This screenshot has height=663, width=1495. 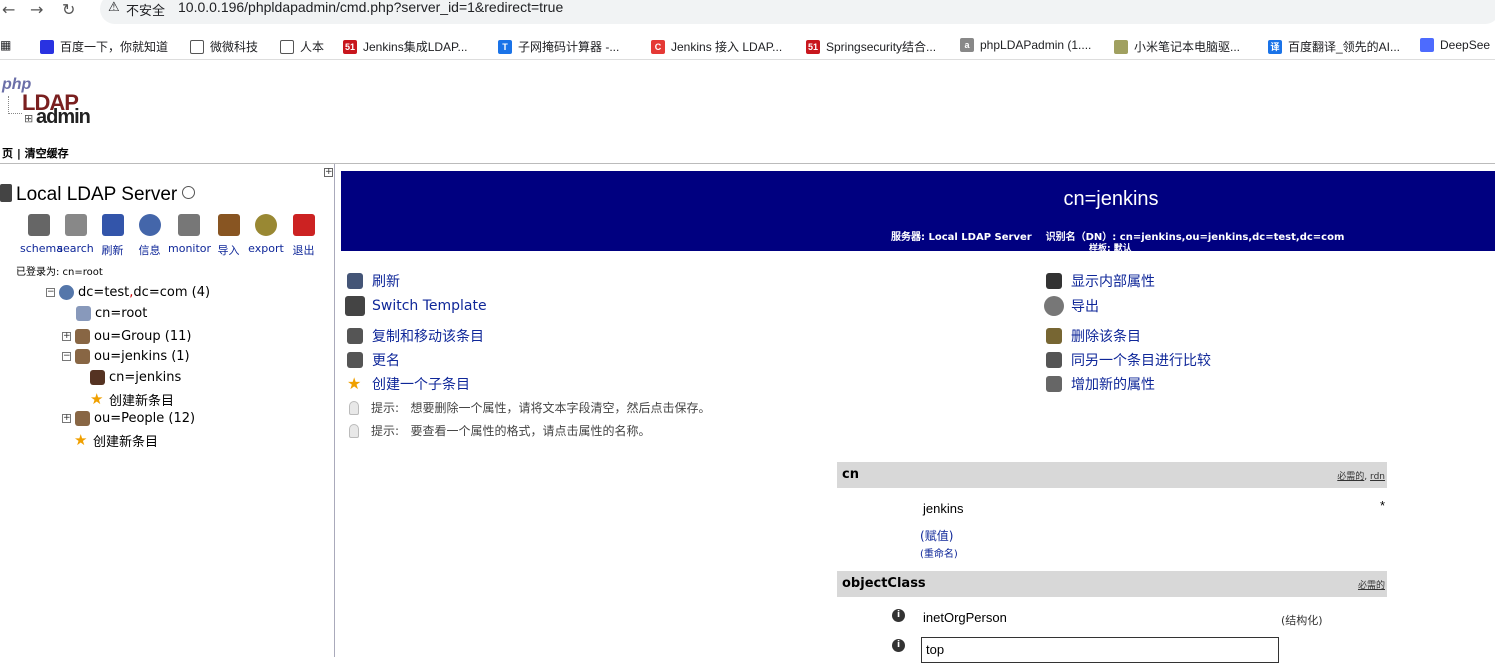 I want to click on tool-monitor: monitor, so click(x=190, y=236).